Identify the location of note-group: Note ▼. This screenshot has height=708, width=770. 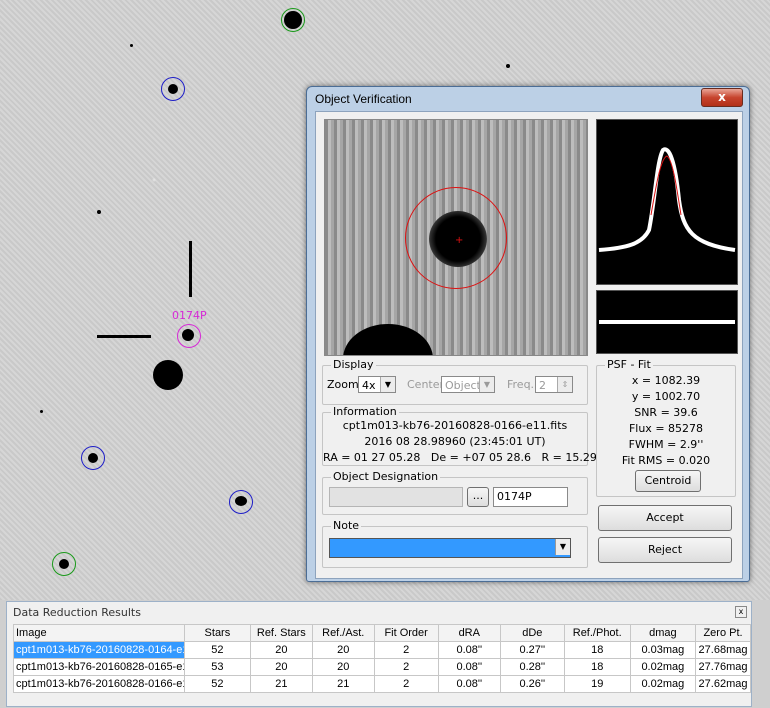
(455, 543).